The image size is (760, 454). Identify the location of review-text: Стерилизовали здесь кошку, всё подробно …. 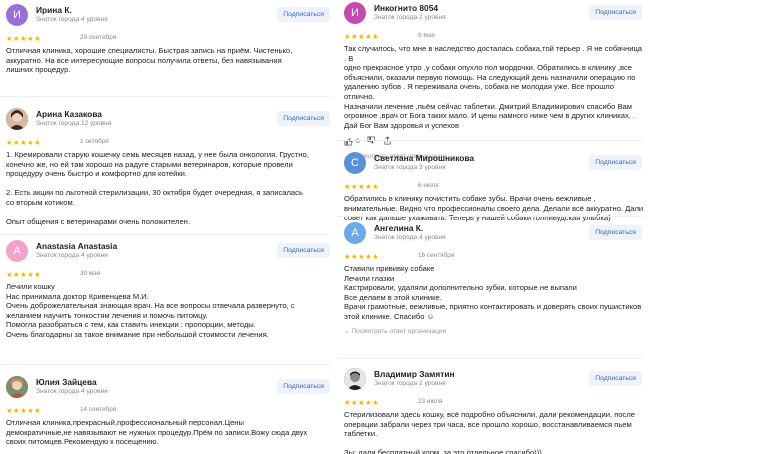
(489, 432).